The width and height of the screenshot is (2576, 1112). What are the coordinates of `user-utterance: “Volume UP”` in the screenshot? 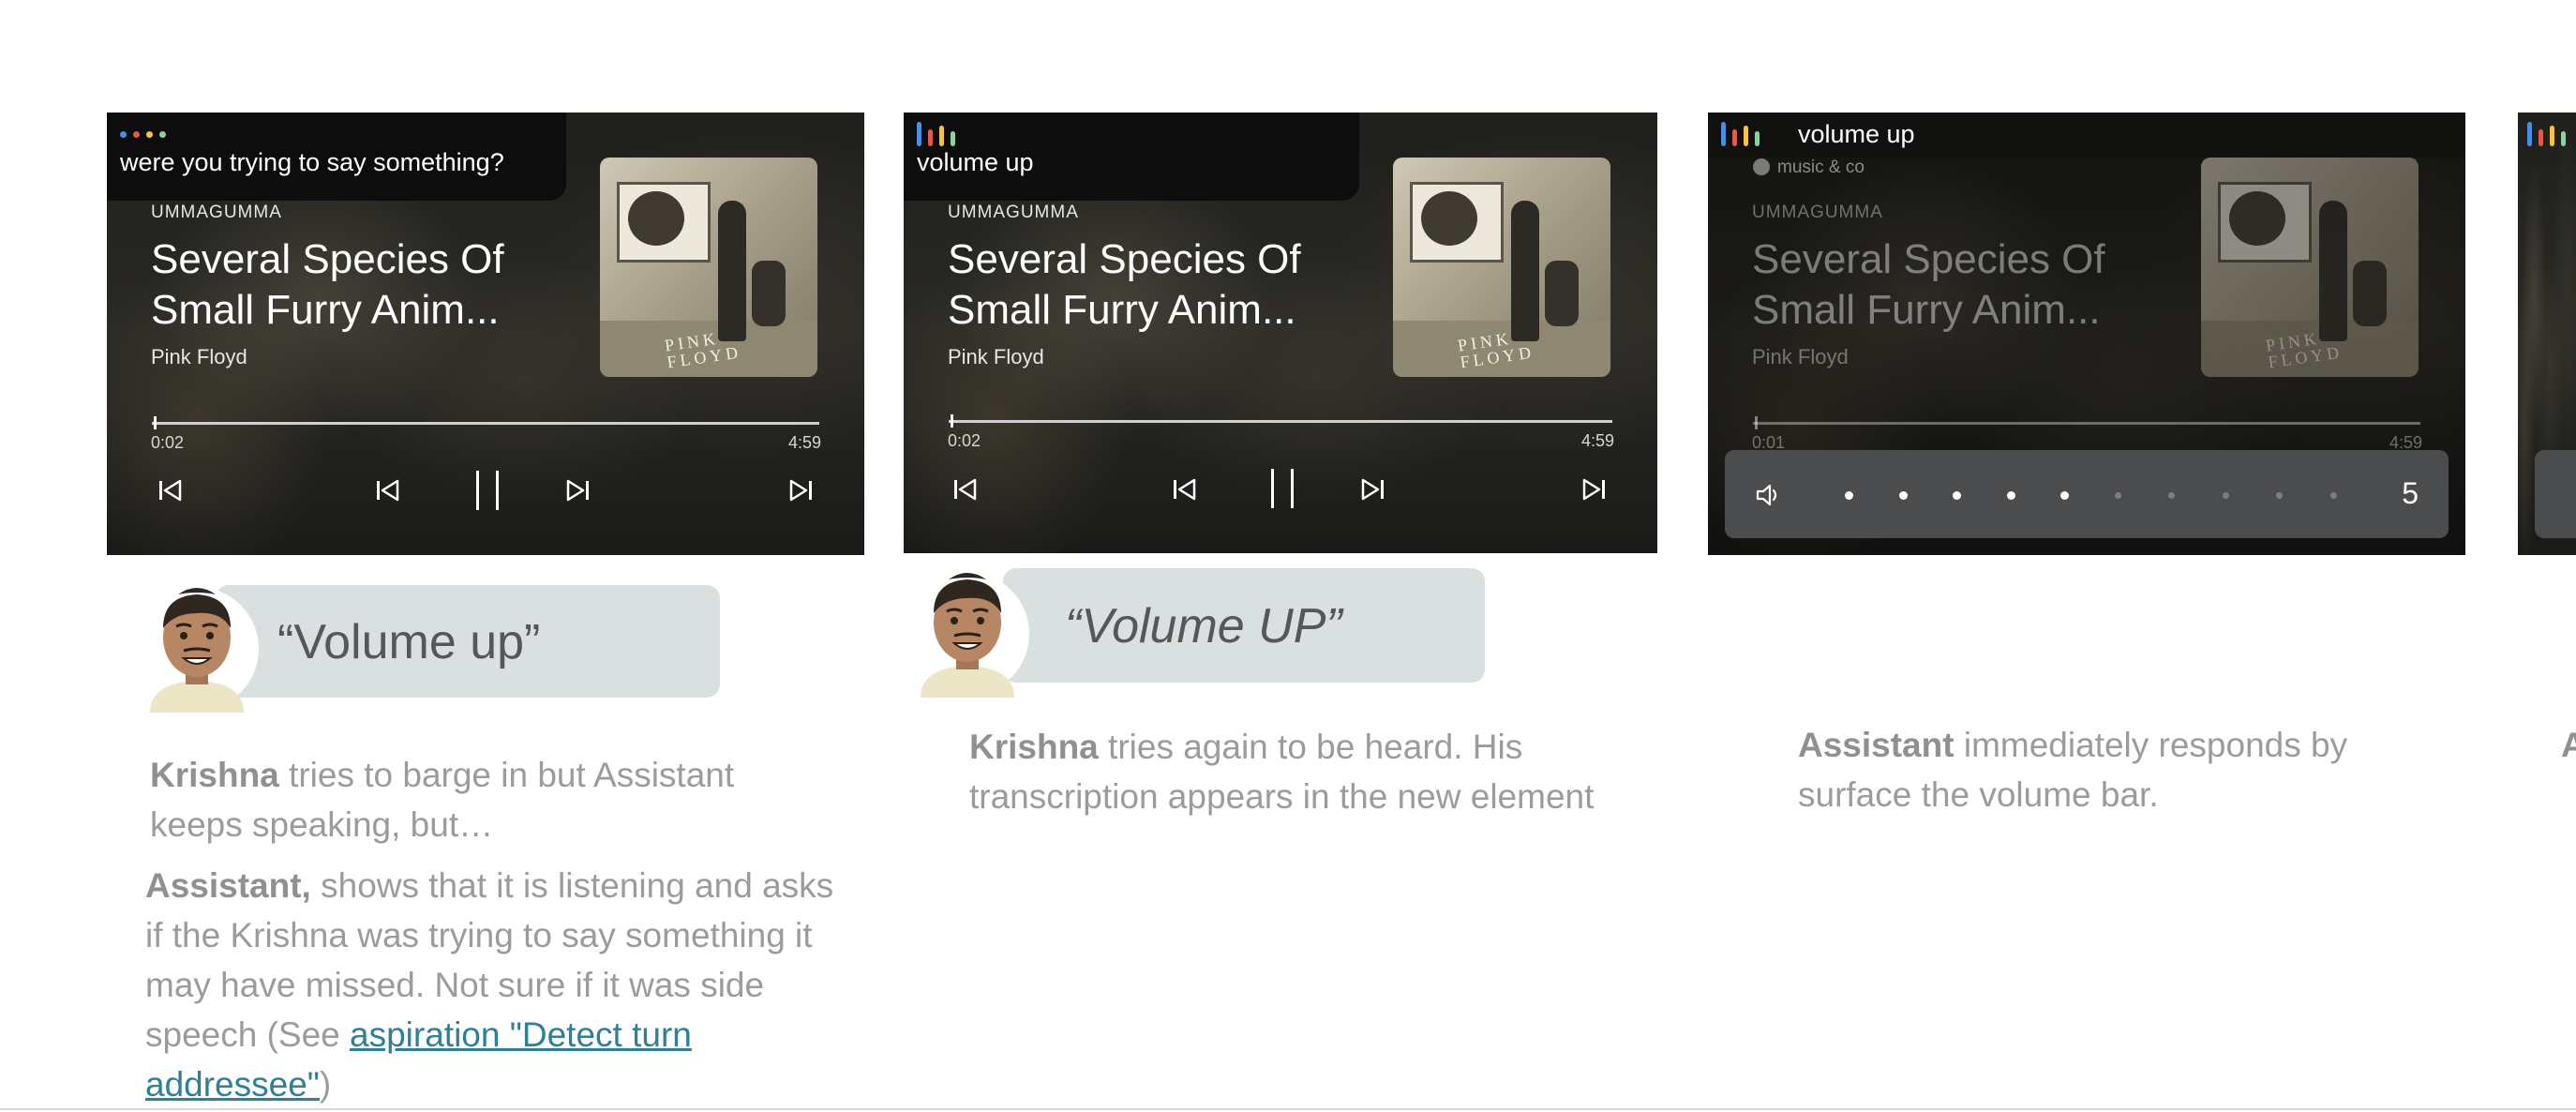 It's located at (1203, 626).